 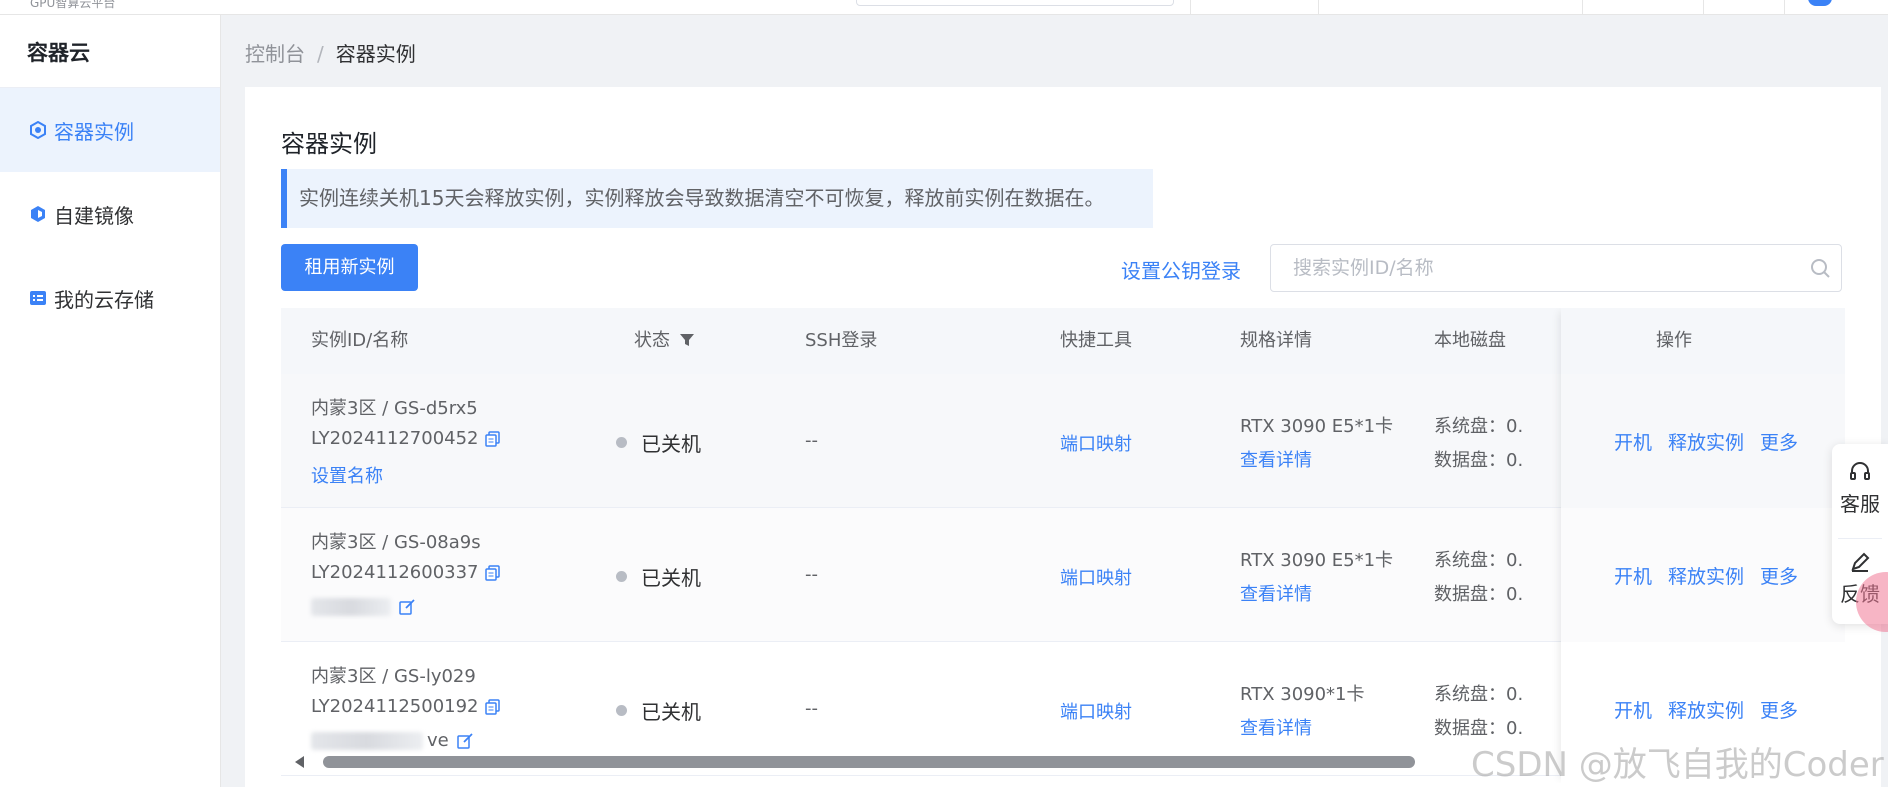 I want to click on instance-id-line: LY2024112600337, so click(x=406, y=572).